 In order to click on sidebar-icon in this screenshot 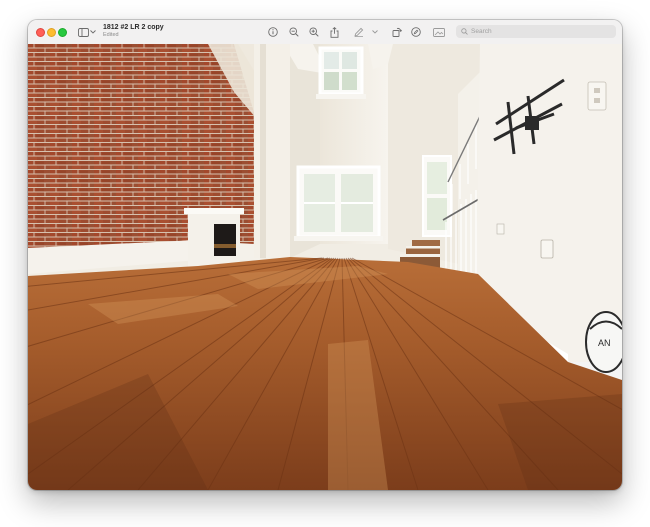, I will do `click(83, 32)`.